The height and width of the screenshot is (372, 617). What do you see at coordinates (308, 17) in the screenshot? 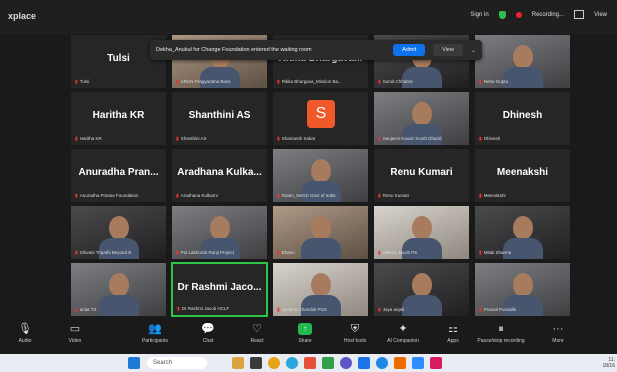
I see `title-bar: xplace Sign in Recording... View` at bounding box center [308, 17].